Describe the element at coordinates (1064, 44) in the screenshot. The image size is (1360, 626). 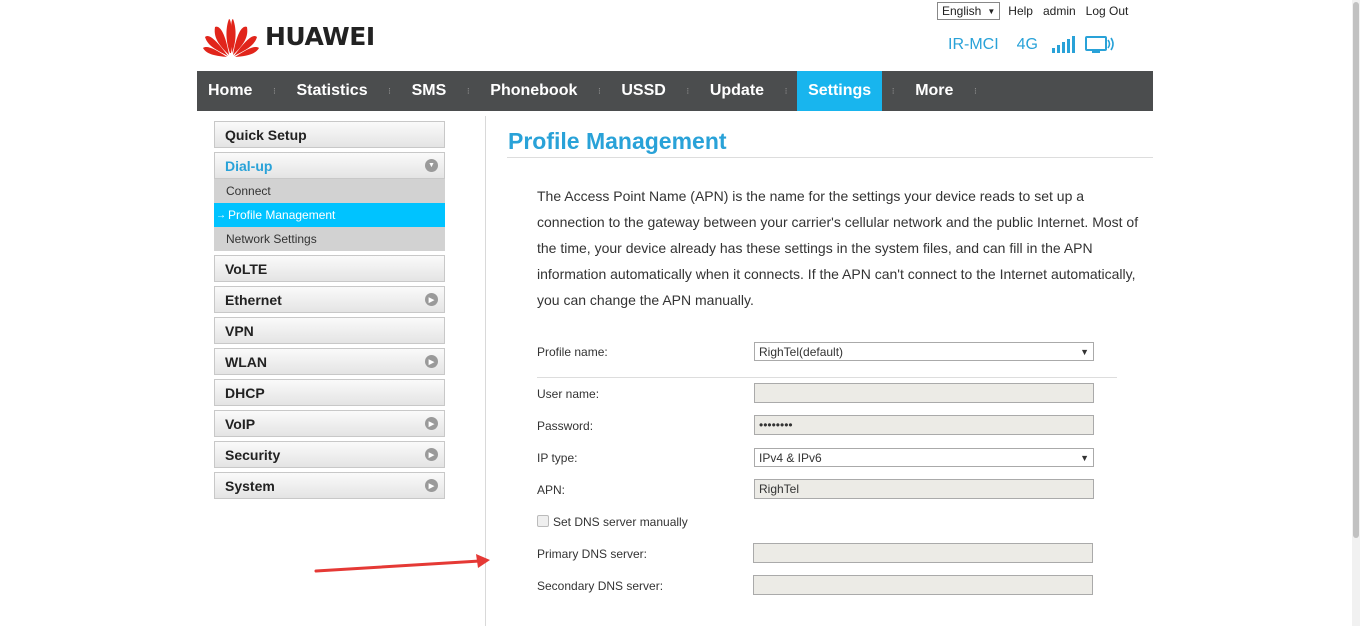
I see `signal-strength-icon` at that location.